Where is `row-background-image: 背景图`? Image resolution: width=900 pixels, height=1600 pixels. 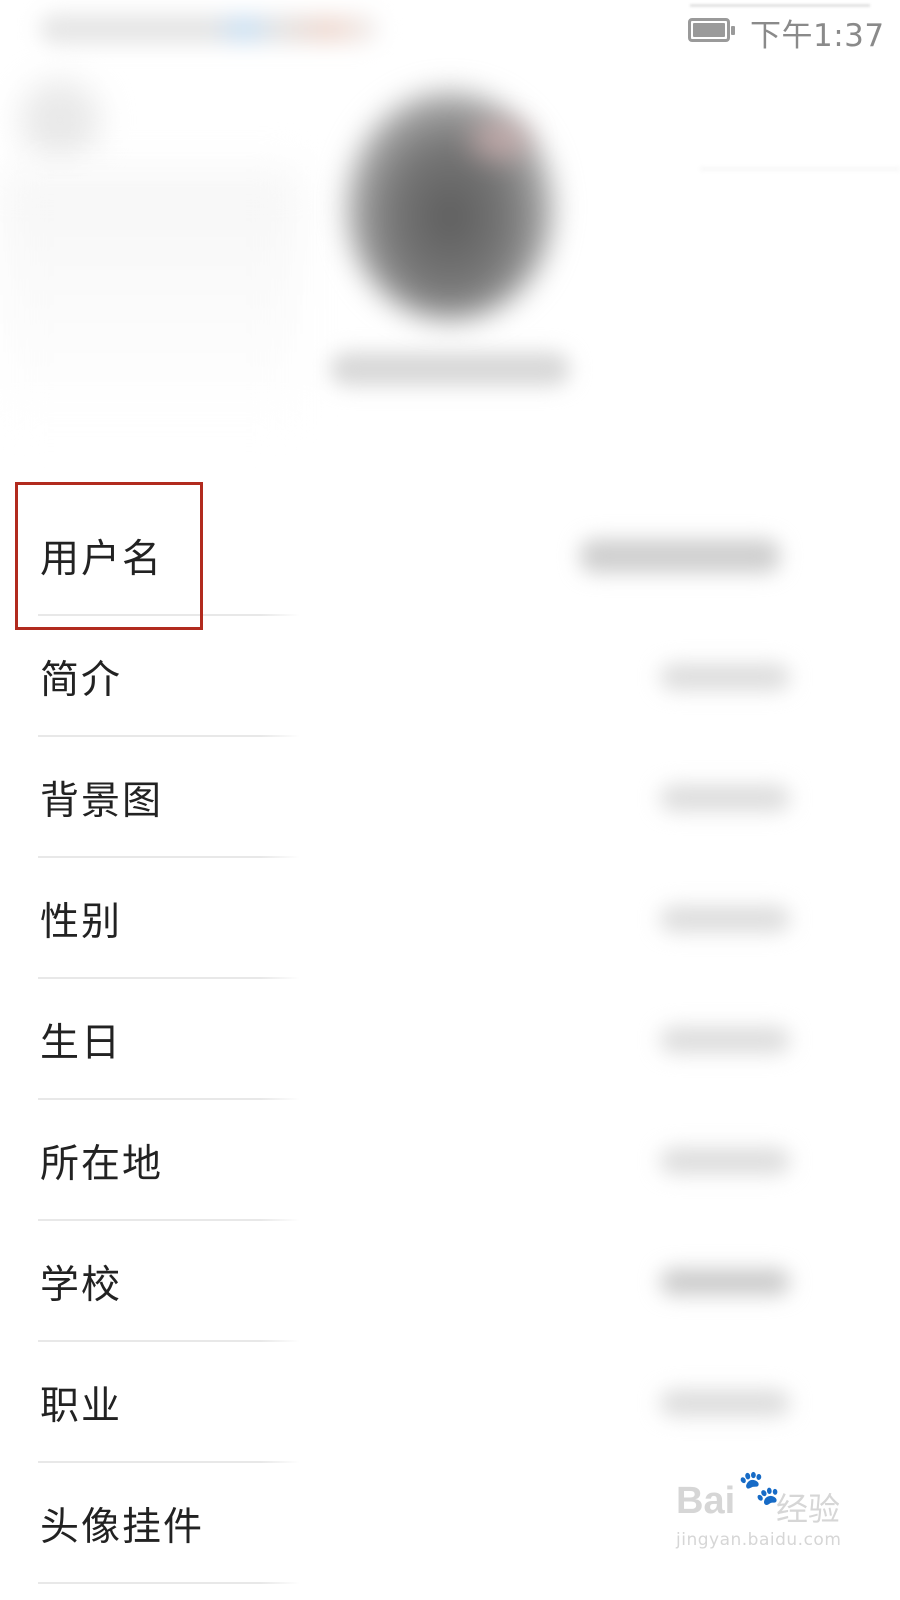 row-background-image: 背景图 is located at coordinates (450, 797).